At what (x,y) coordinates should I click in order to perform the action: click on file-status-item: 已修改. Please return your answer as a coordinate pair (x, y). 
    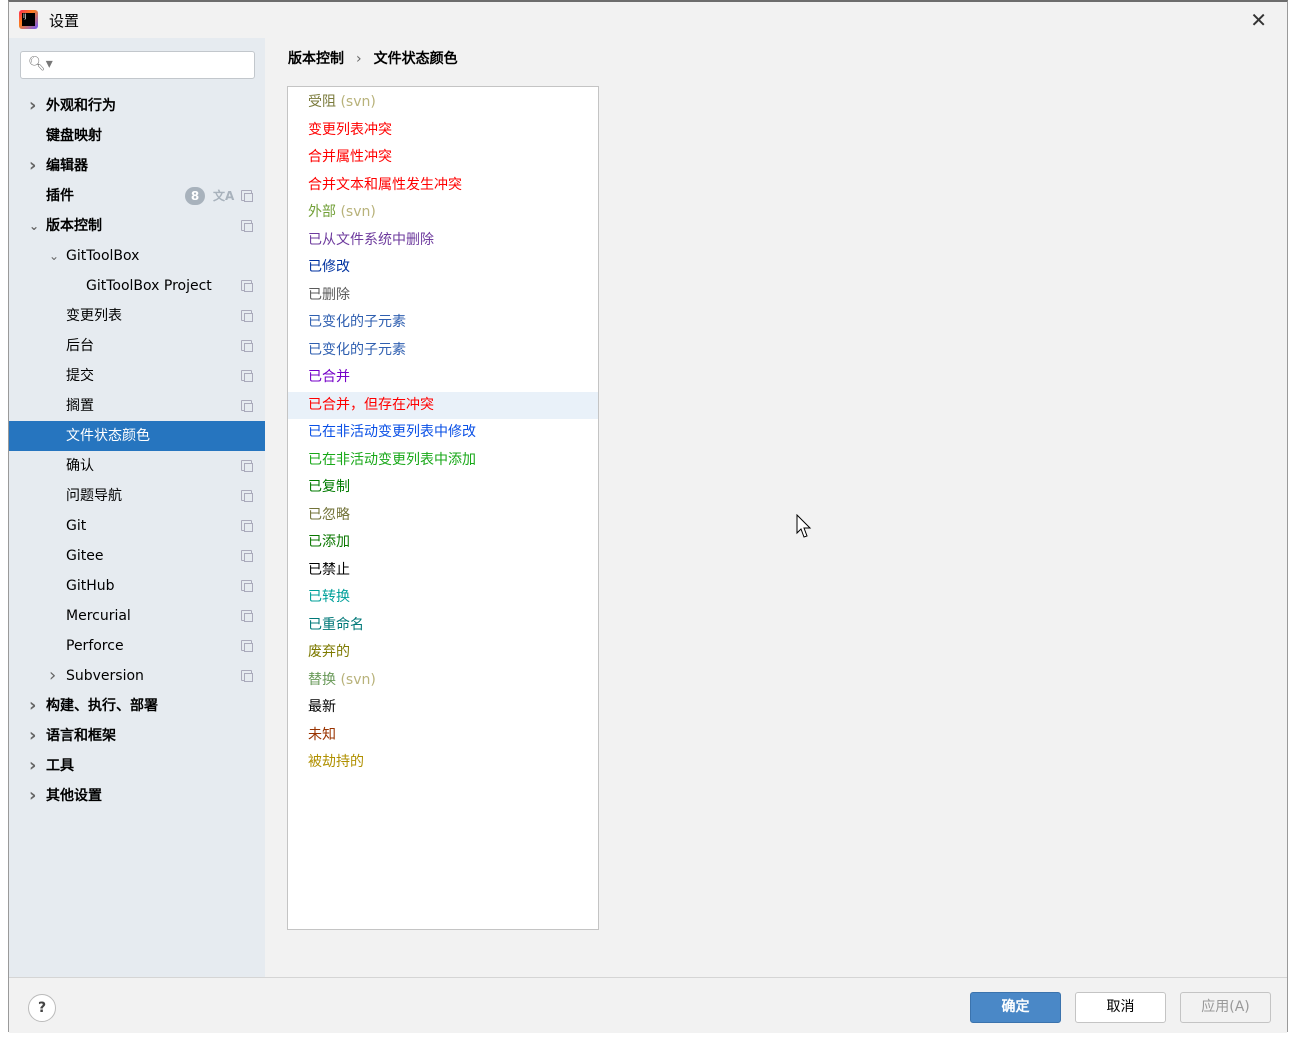
    Looking at the image, I should click on (443, 267).